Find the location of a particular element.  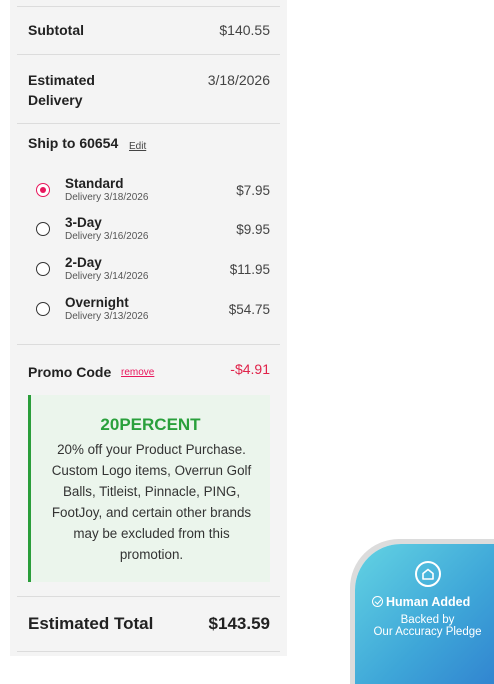

shipping-option-delivery: Delivery 3/16/2026 is located at coordinates (107, 236).